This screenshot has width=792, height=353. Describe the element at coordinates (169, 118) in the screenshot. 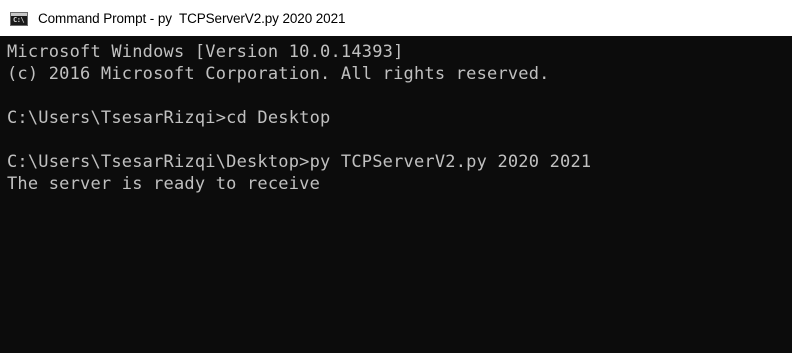

I see `console-line: C:\Users\TsesarRizqi>cd Desktop` at that location.